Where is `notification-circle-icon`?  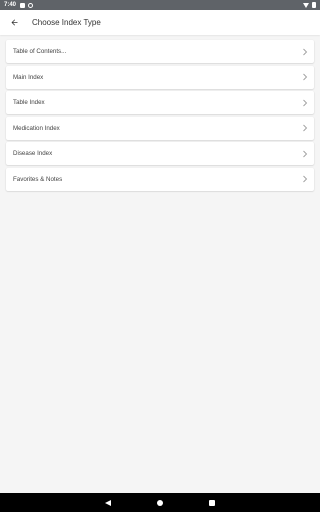 notification-circle-icon is located at coordinates (31, 5).